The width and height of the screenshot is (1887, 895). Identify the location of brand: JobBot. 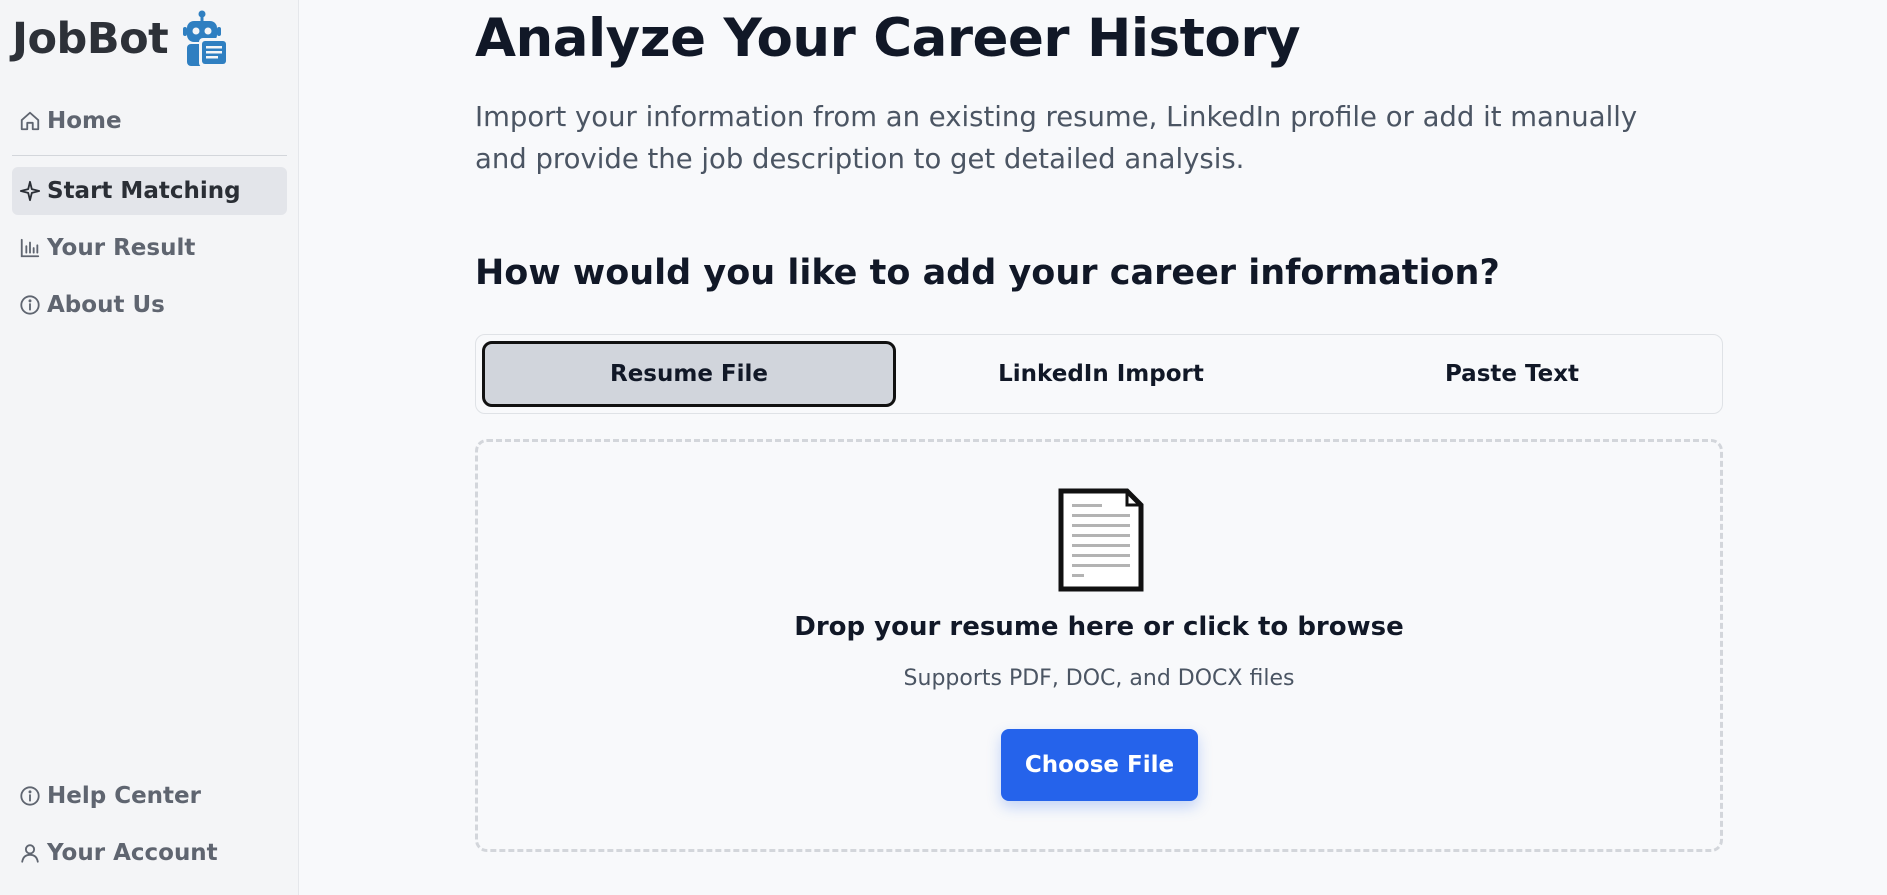
(121, 39).